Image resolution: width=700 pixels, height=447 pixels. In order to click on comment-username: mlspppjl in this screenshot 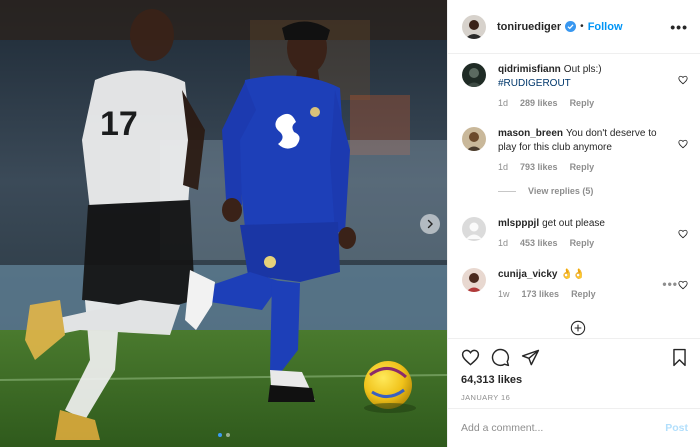, I will do `click(518, 223)`.